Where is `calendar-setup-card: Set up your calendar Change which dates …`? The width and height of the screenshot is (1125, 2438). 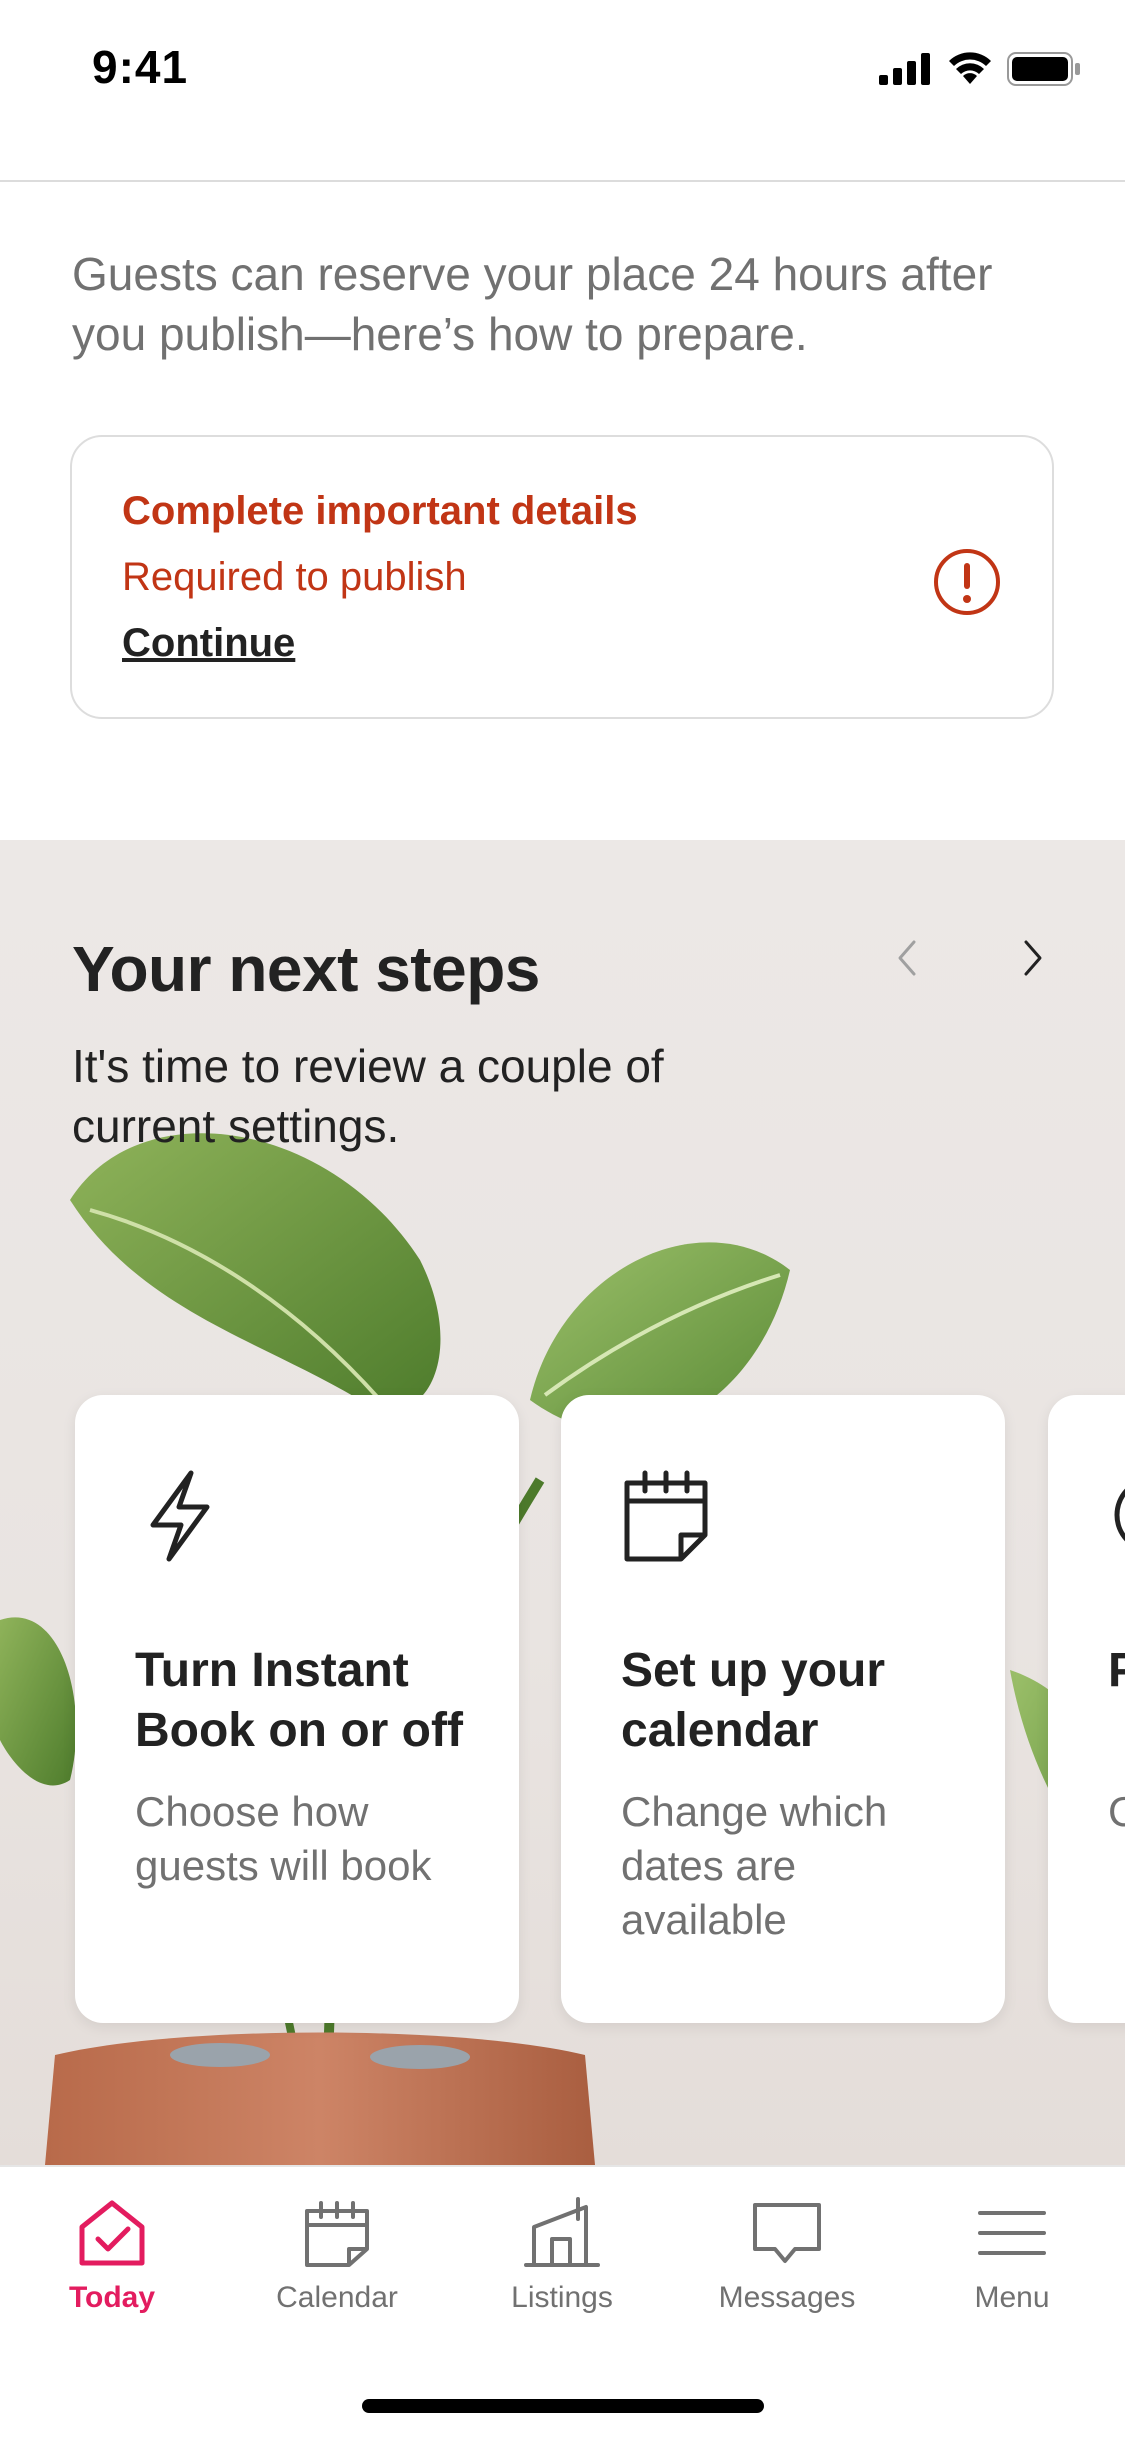 calendar-setup-card: Set up your calendar Change which dates … is located at coordinates (783, 1709).